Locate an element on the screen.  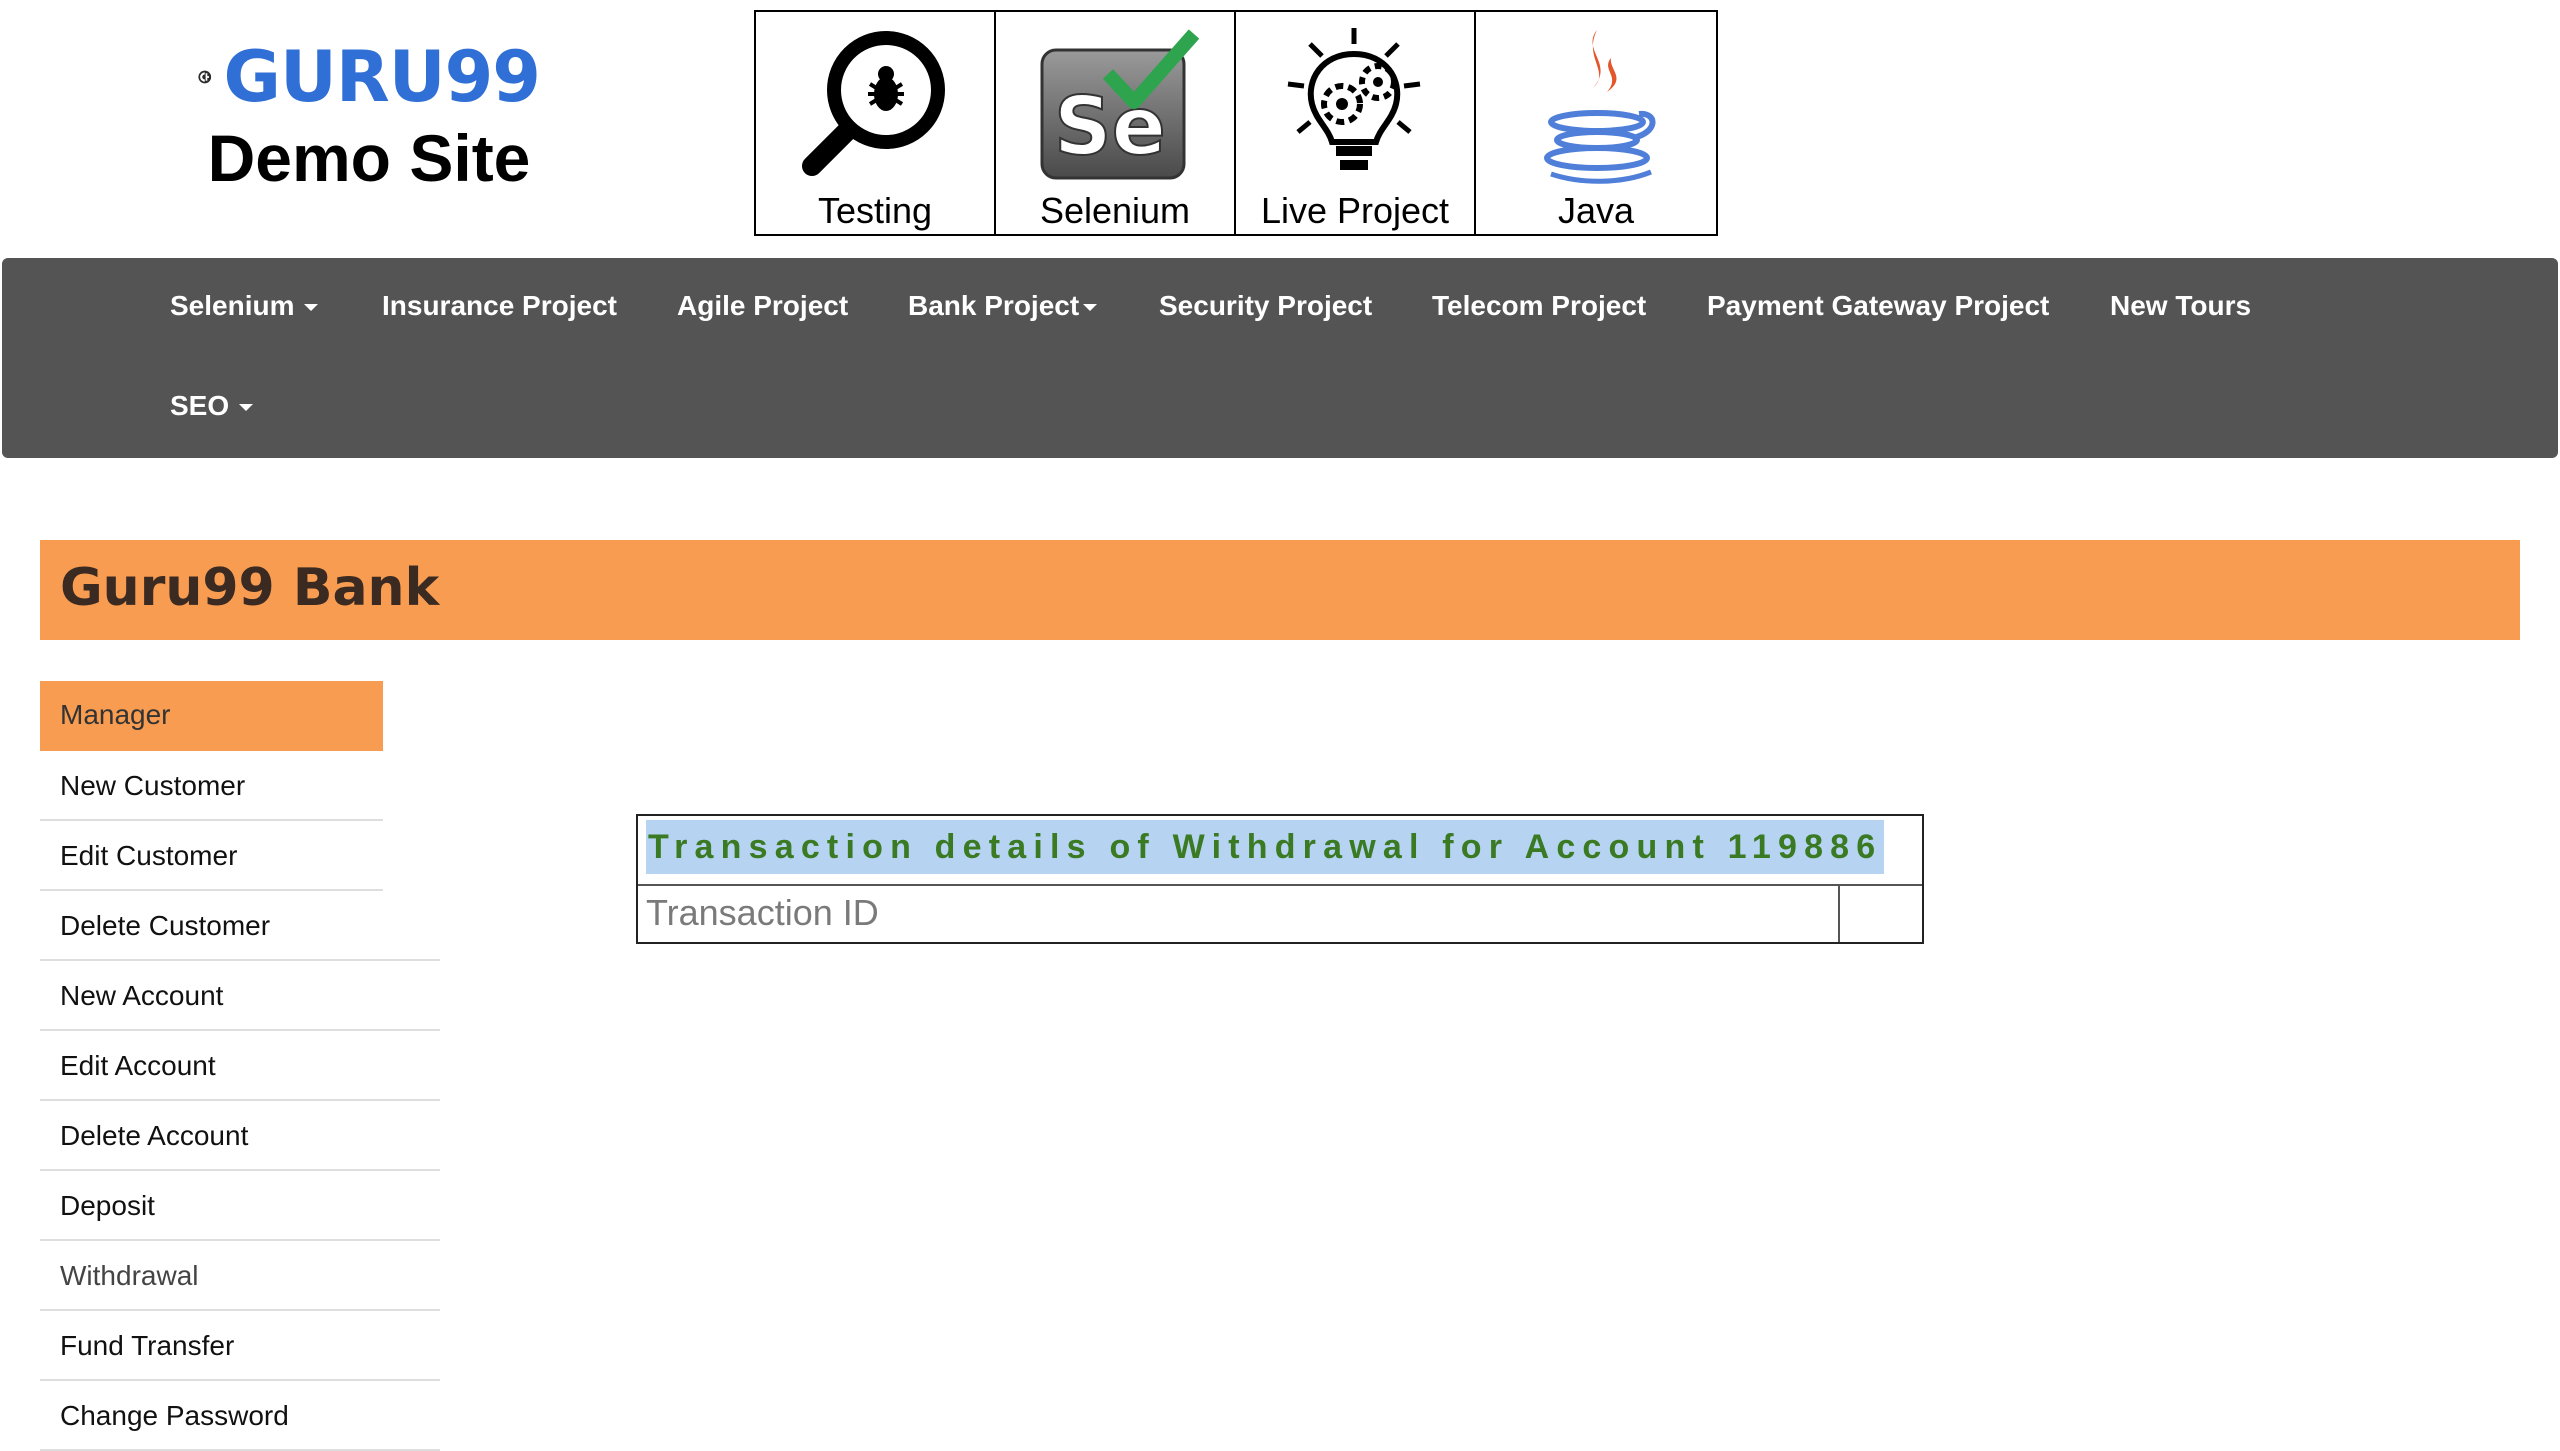
nav-payment-gateway-project: Payment Gateway Project is located at coordinates (1878, 306).